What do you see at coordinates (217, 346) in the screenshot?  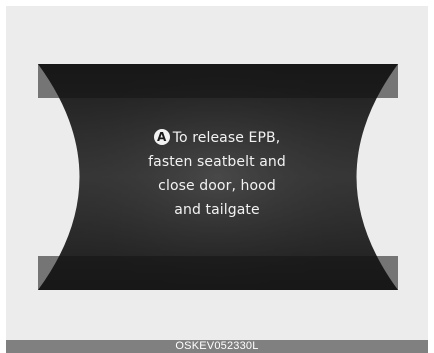 I see `image-code-caption: OSKEV052330L` at bounding box center [217, 346].